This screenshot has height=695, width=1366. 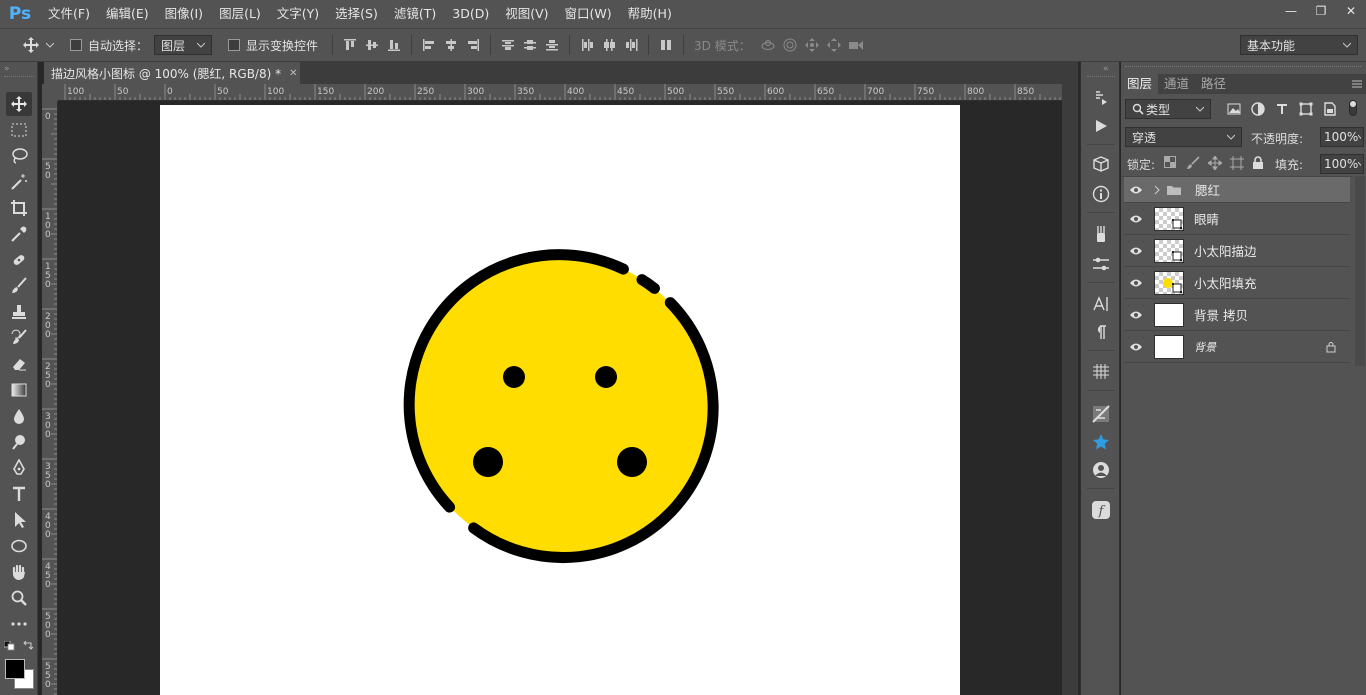 I want to click on info-panel-icon, so click(x=1101, y=194).